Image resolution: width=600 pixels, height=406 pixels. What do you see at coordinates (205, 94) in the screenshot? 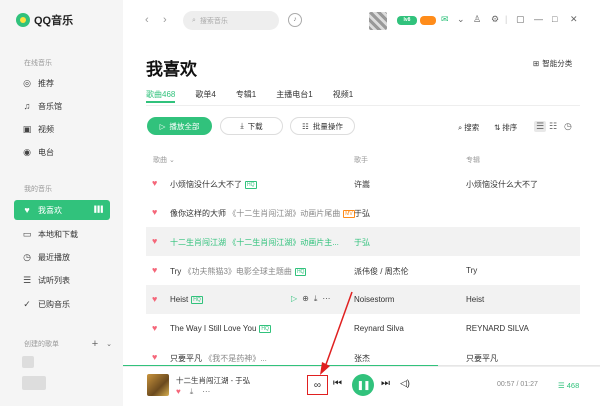
I see `tab-playlists: 歌单4` at bounding box center [205, 94].